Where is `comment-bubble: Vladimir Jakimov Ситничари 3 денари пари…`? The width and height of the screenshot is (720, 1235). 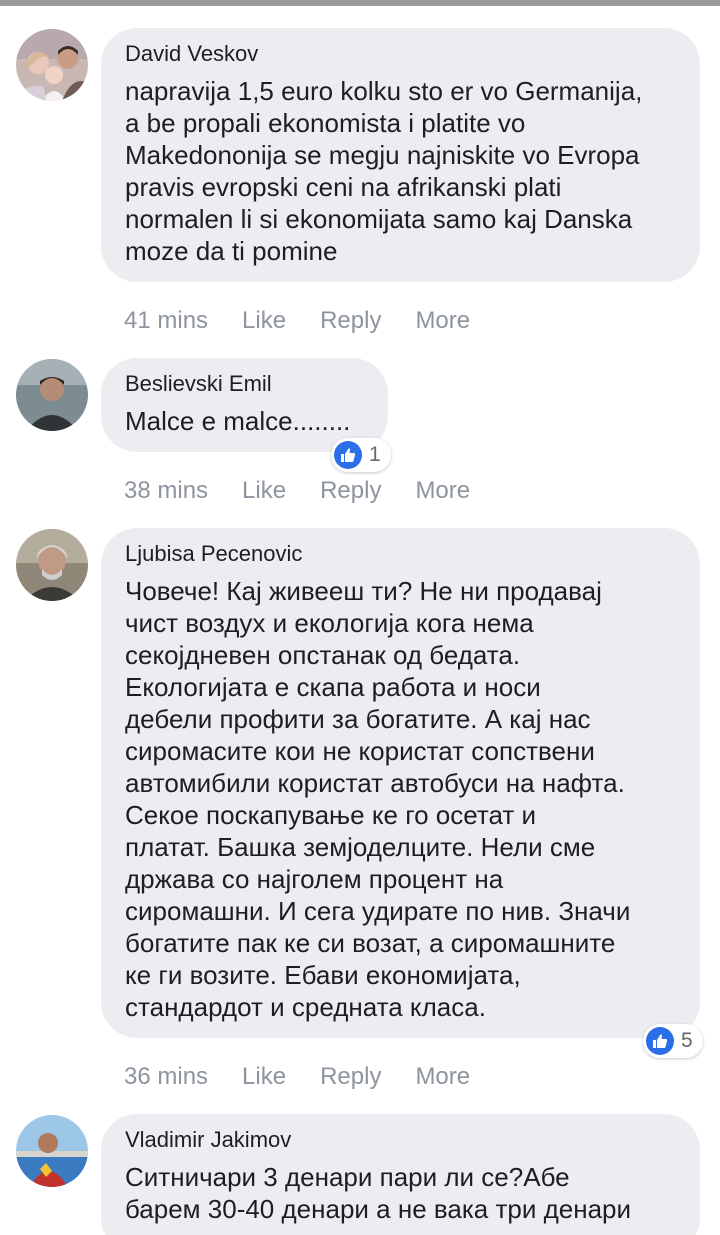 comment-bubble: Vladimir Jakimov Ситничари 3 денари пари… is located at coordinates (400, 1174).